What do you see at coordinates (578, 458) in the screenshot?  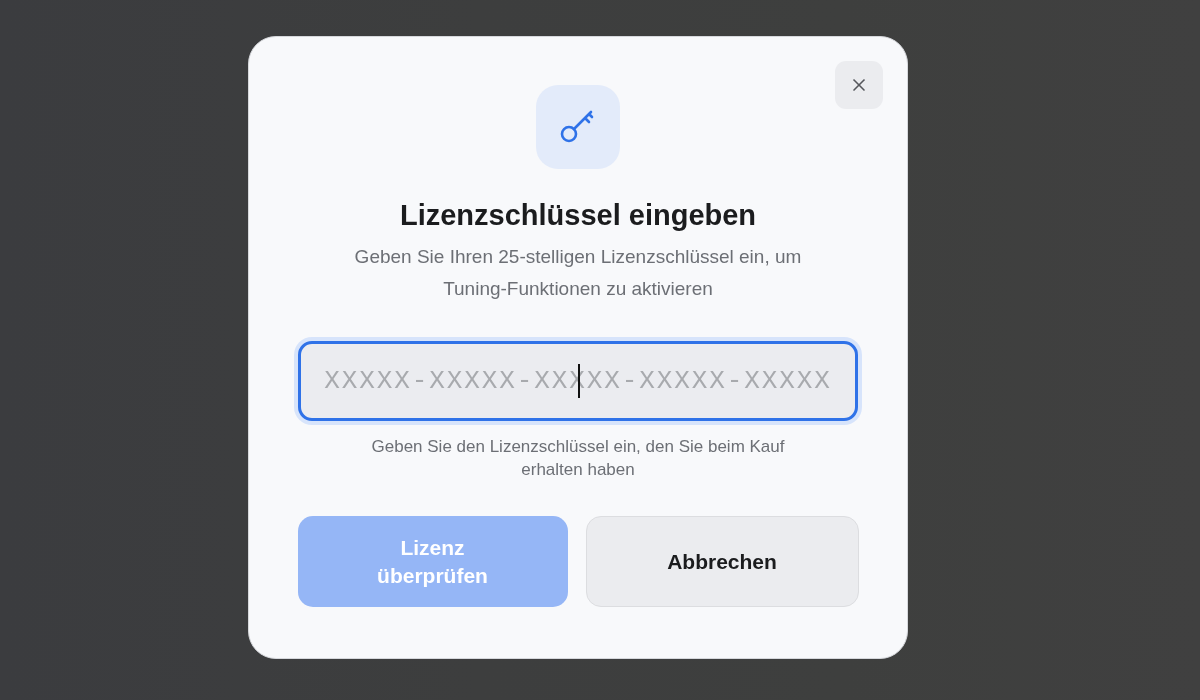 I see `field-hint: Geben Sie den Lizenzschlüssel ein, den Sie beim Kauf erhalten haben` at bounding box center [578, 458].